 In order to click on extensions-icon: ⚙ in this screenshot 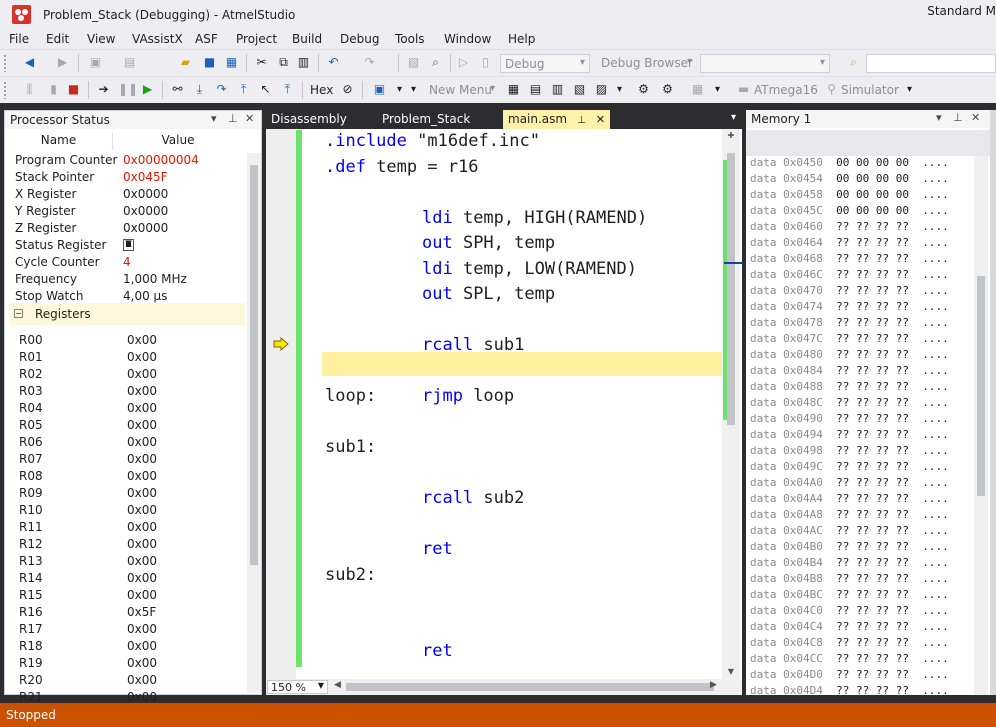, I will do `click(667, 89)`.